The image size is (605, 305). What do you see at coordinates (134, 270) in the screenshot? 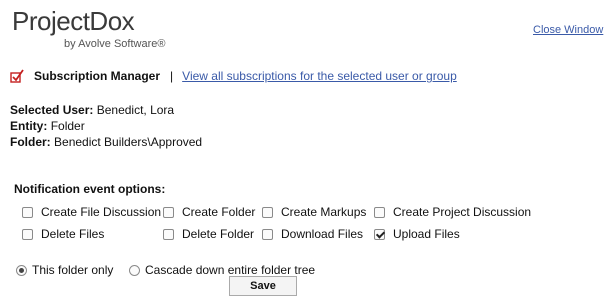
I see `radio-unselected` at bounding box center [134, 270].